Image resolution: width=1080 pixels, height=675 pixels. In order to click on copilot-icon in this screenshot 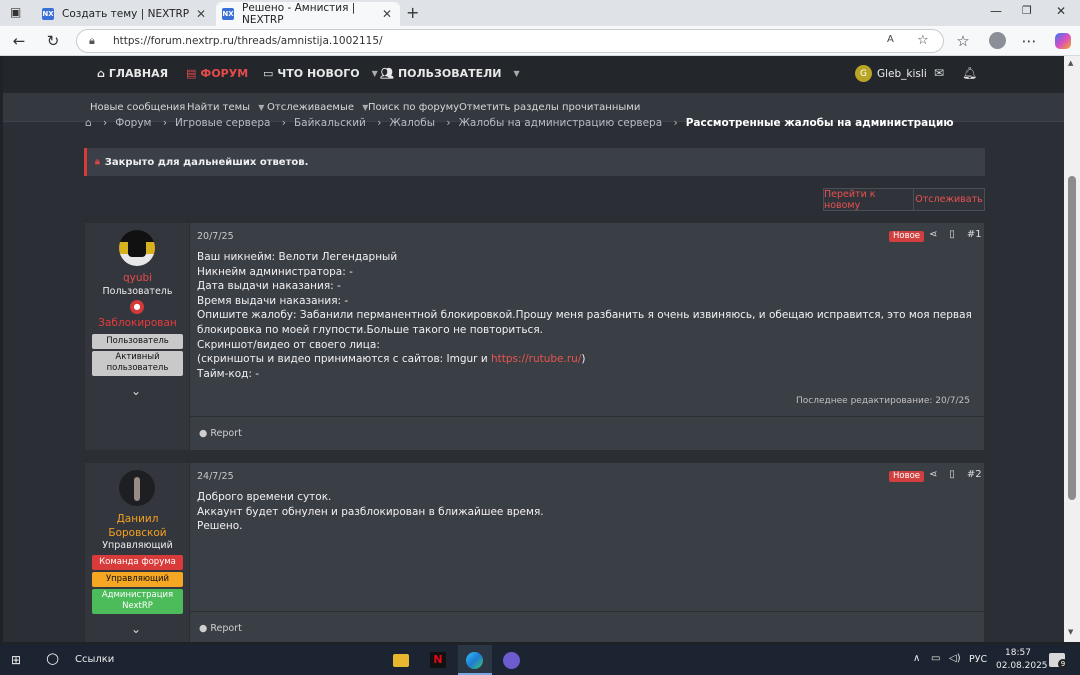, I will do `click(1063, 41)`.